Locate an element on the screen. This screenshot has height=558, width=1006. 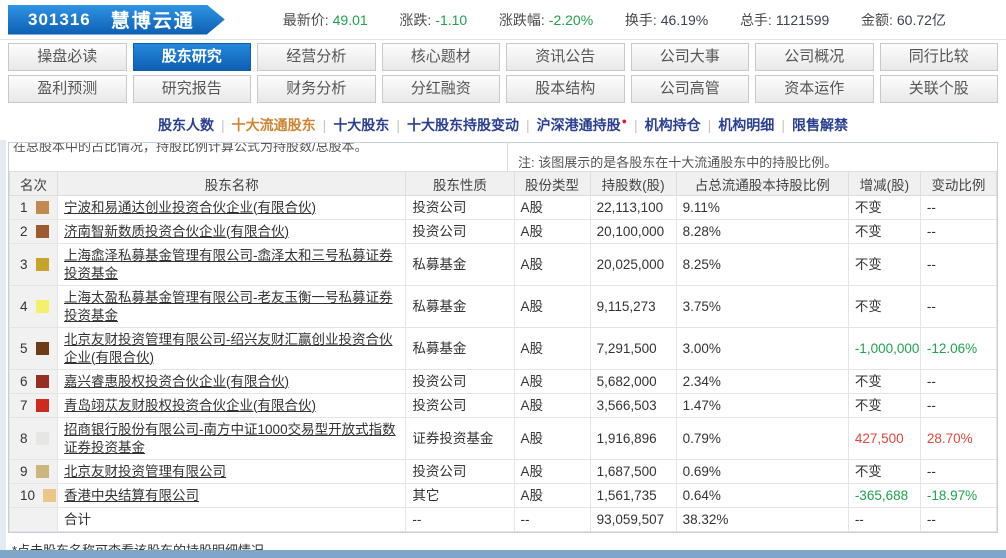
rank-cell: 8 is located at coordinates (33, 438).